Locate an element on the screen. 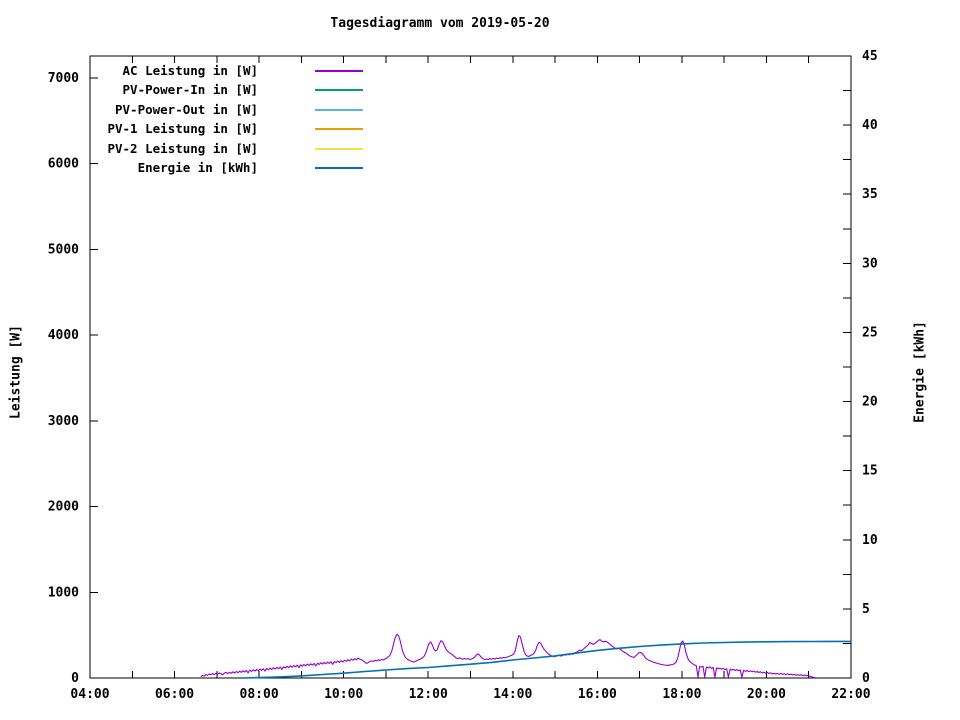 The height and width of the screenshot is (720, 960). right-tick-label: 20 is located at coordinates (870, 402).